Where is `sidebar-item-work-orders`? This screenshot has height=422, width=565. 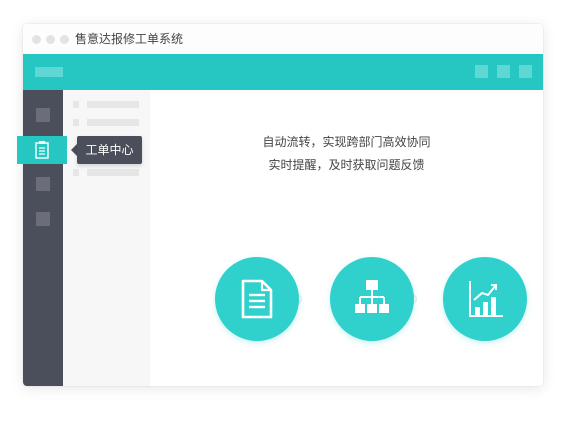
sidebar-item-work-orders is located at coordinates (42, 150).